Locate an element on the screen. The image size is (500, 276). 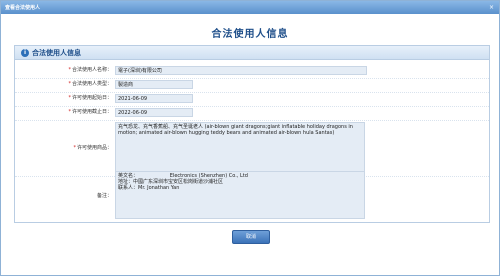
window-titlebar: 查看合法使用人 × is located at coordinates (250, 7).